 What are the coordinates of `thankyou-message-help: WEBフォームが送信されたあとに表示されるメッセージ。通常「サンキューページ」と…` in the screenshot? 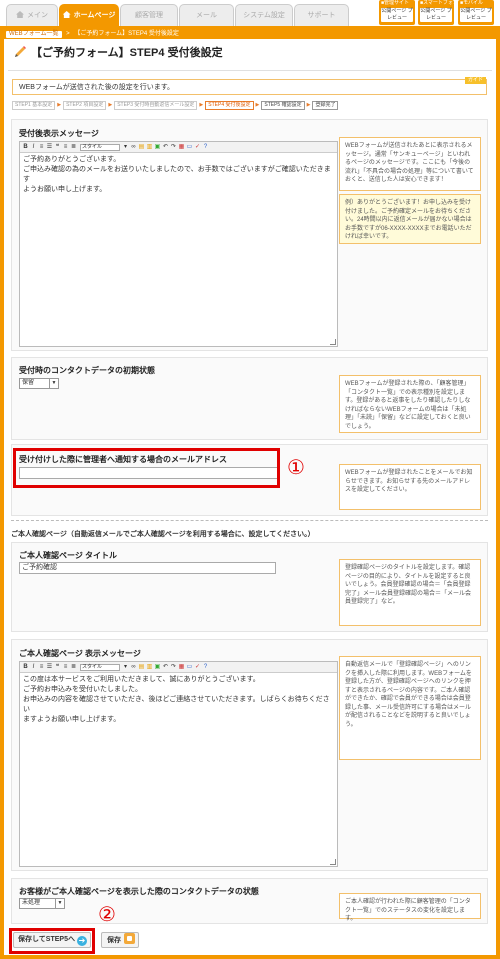 It's located at (410, 164).